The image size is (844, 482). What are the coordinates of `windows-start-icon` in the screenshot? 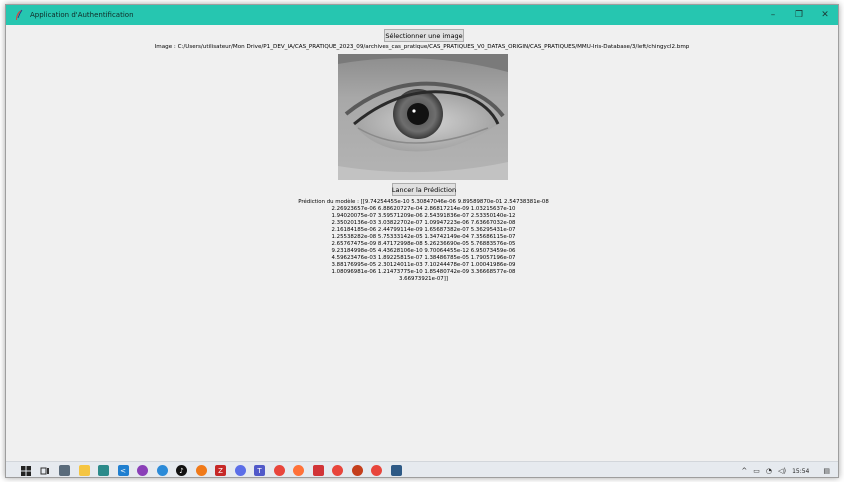 It's located at (25, 470).